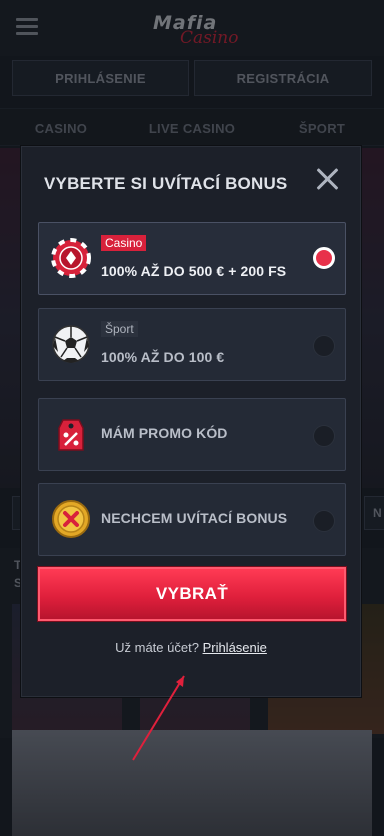 This screenshot has height=836, width=384. What do you see at coordinates (119, 329) in the screenshot?
I see `sport-badge: Šport` at bounding box center [119, 329].